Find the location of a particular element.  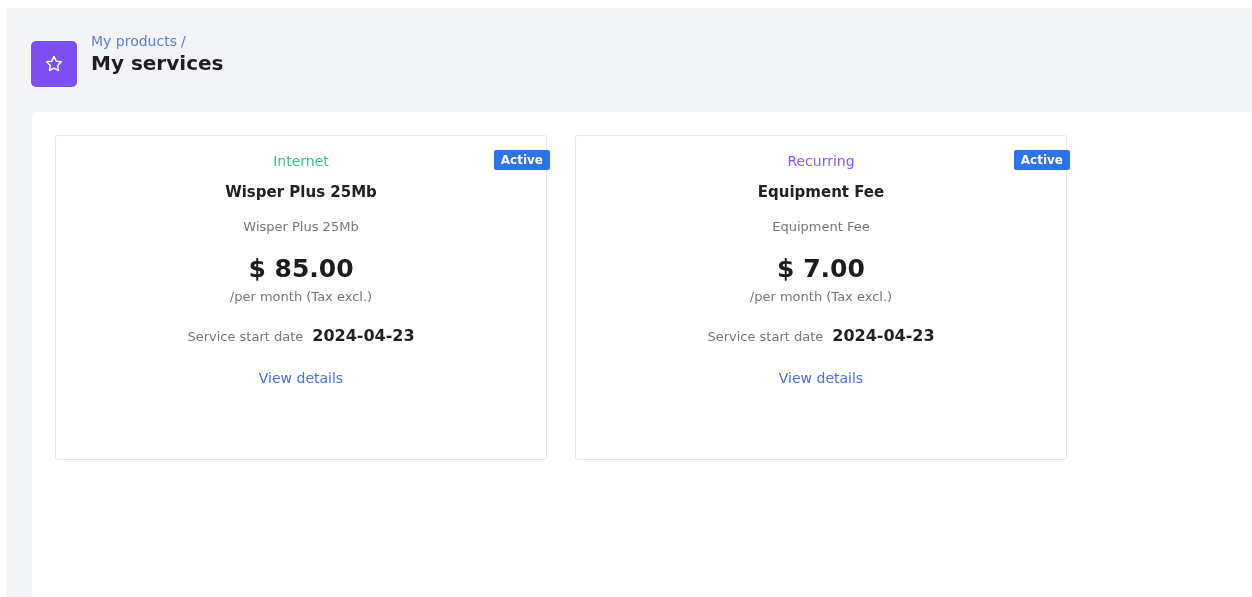

service-description: Equipment Fee is located at coordinates (821, 226).